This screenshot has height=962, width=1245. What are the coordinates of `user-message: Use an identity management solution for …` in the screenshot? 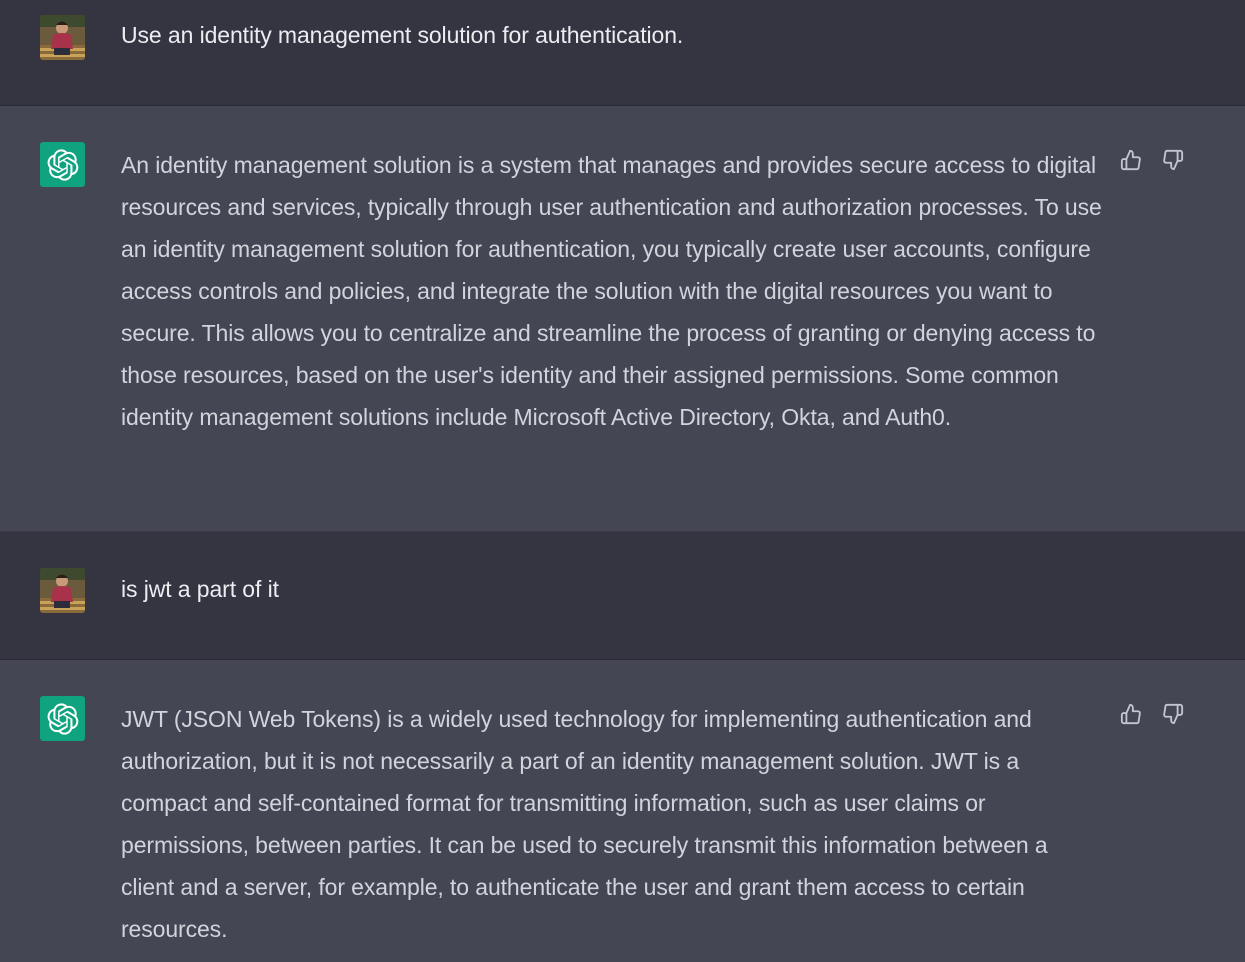 It's located at (622, 53).